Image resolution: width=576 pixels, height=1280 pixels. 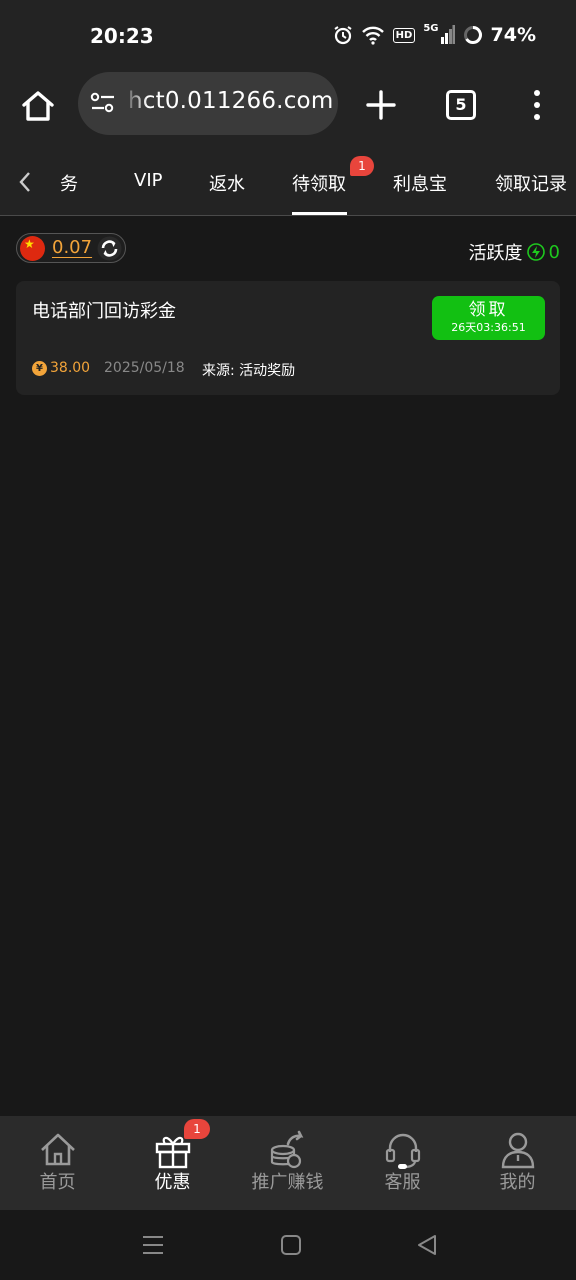 I want to click on bottom-navigation: 首页 优惠 1 推广赚钱 客服 我的, so click(x=288, y=1163).